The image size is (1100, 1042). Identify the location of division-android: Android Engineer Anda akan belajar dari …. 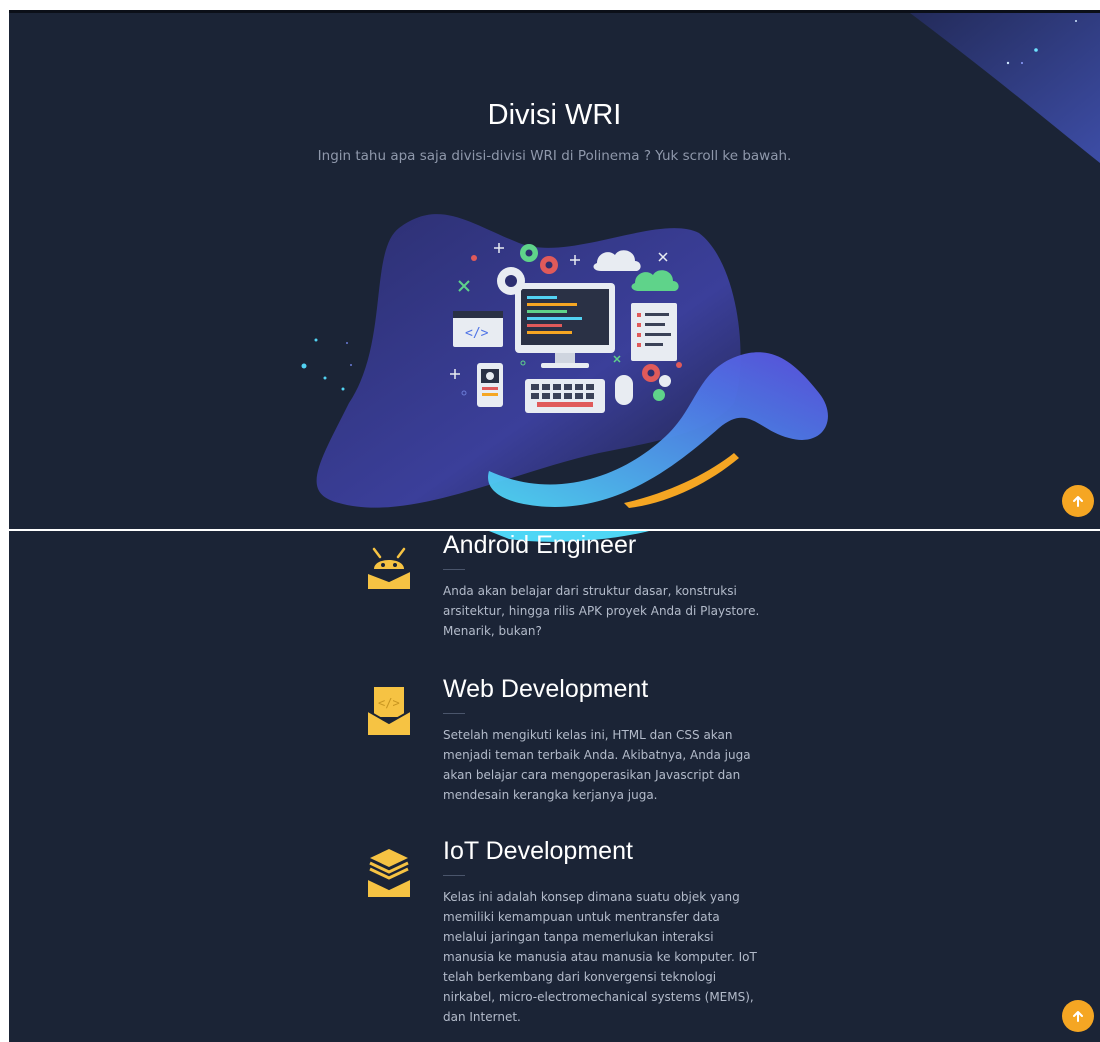
(574, 586).